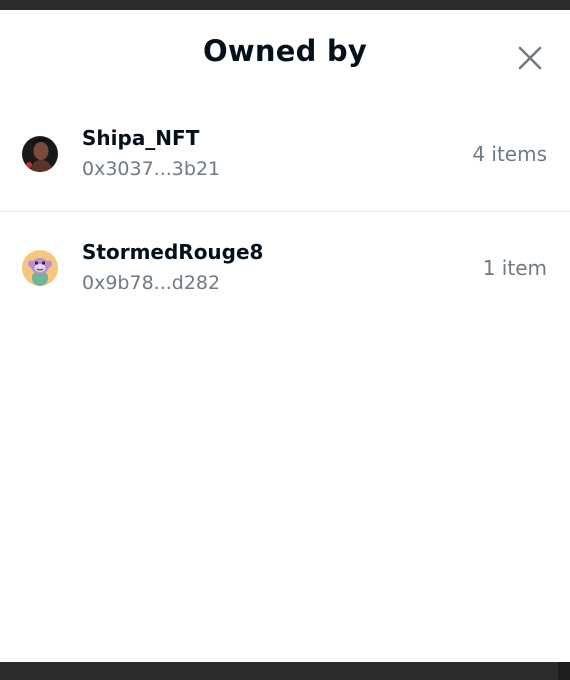 This screenshot has width=570, height=680. I want to click on owner-address: 0x9b78...d282, so click(151, 283).